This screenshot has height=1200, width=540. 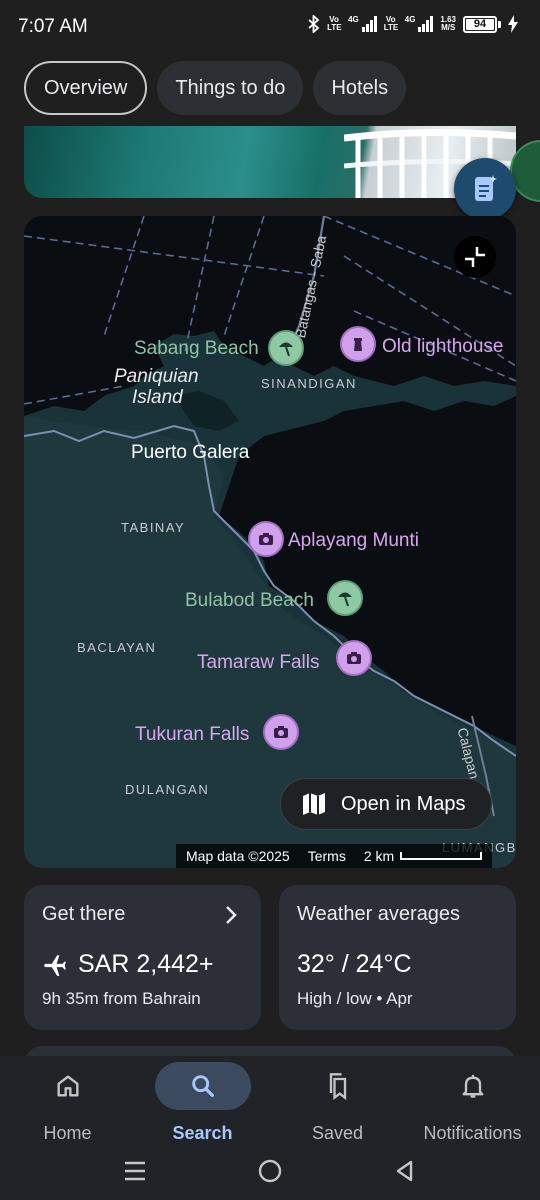 What do you see at coordinates (270, 162) in the screenshot?
I see `hero-photo` at bounding box center [270, 162].